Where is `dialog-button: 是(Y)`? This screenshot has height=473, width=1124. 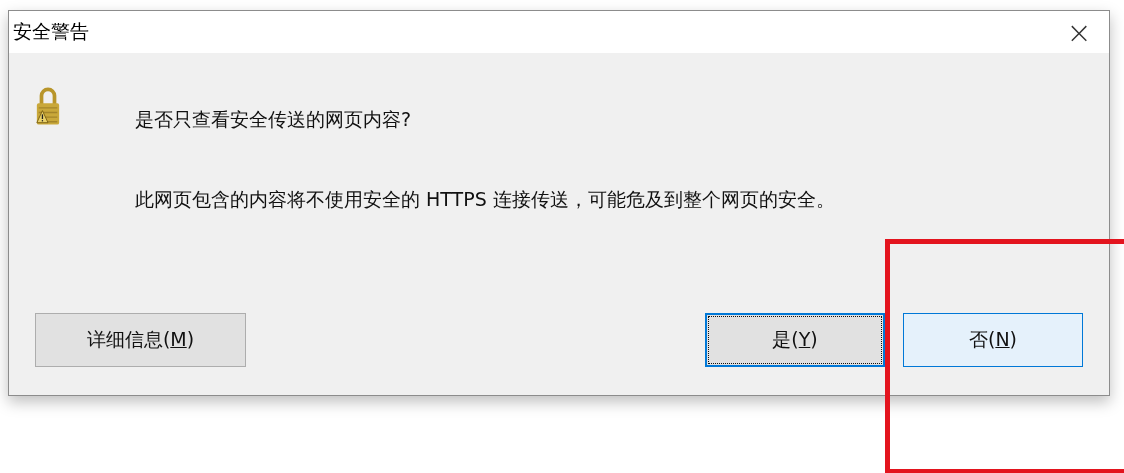 dialog-button: 是(Y) is located at coordinates (795, 340).